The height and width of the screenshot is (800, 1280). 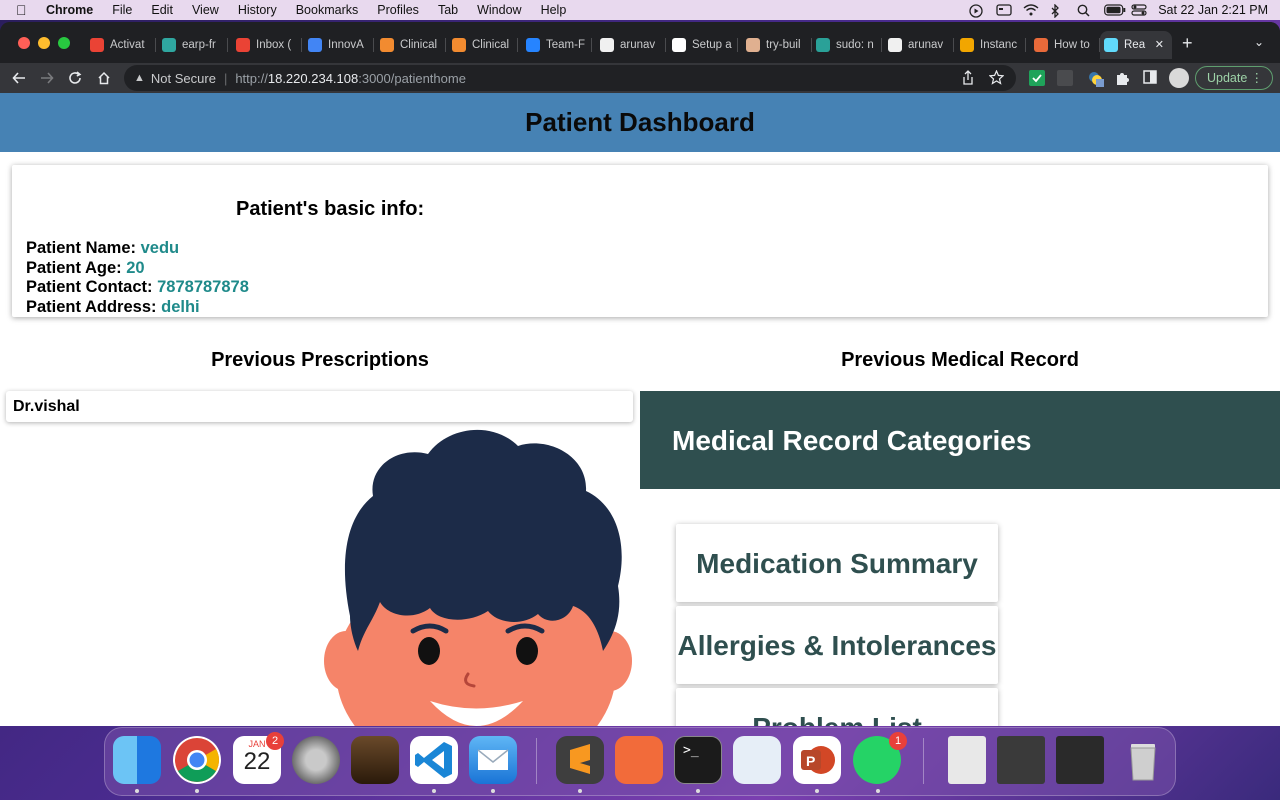 What do you see at coordinates (44, 43) in the screenshot?
I see `minimize-window-button` at bounding box center [44, 43].